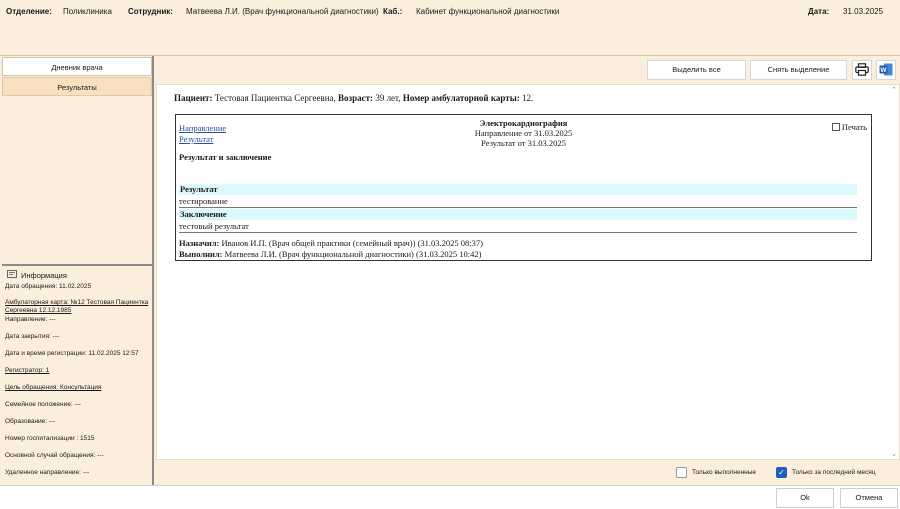 The image size is (900, 509). What do you see at coordinates (12, 275) in the screenshot?
I see `info-icon` at bounding box center [12, 275].